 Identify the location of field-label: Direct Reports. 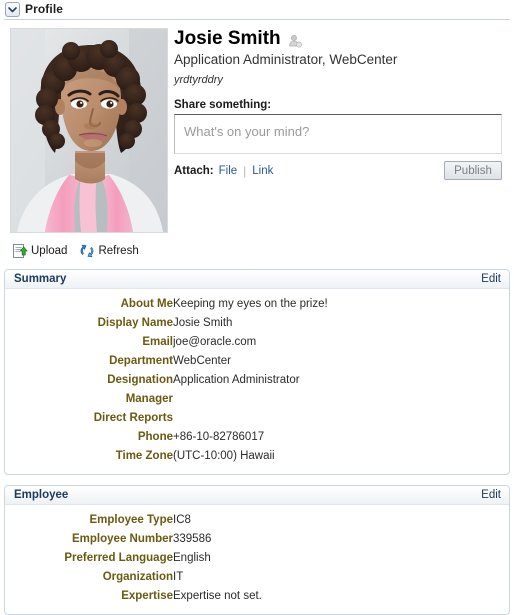
(133, 418).